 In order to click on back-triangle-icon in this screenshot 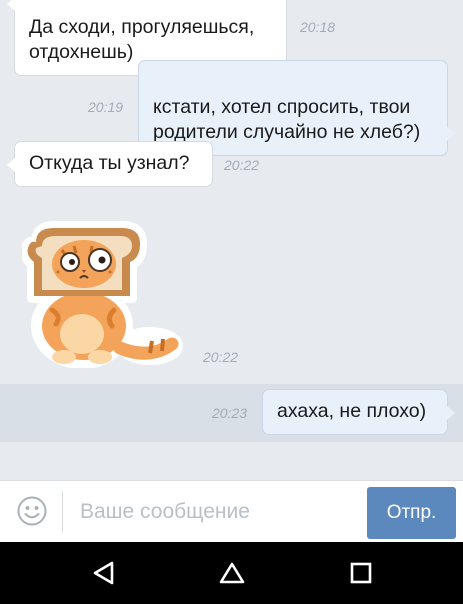, I will do `click(105, 573)`.